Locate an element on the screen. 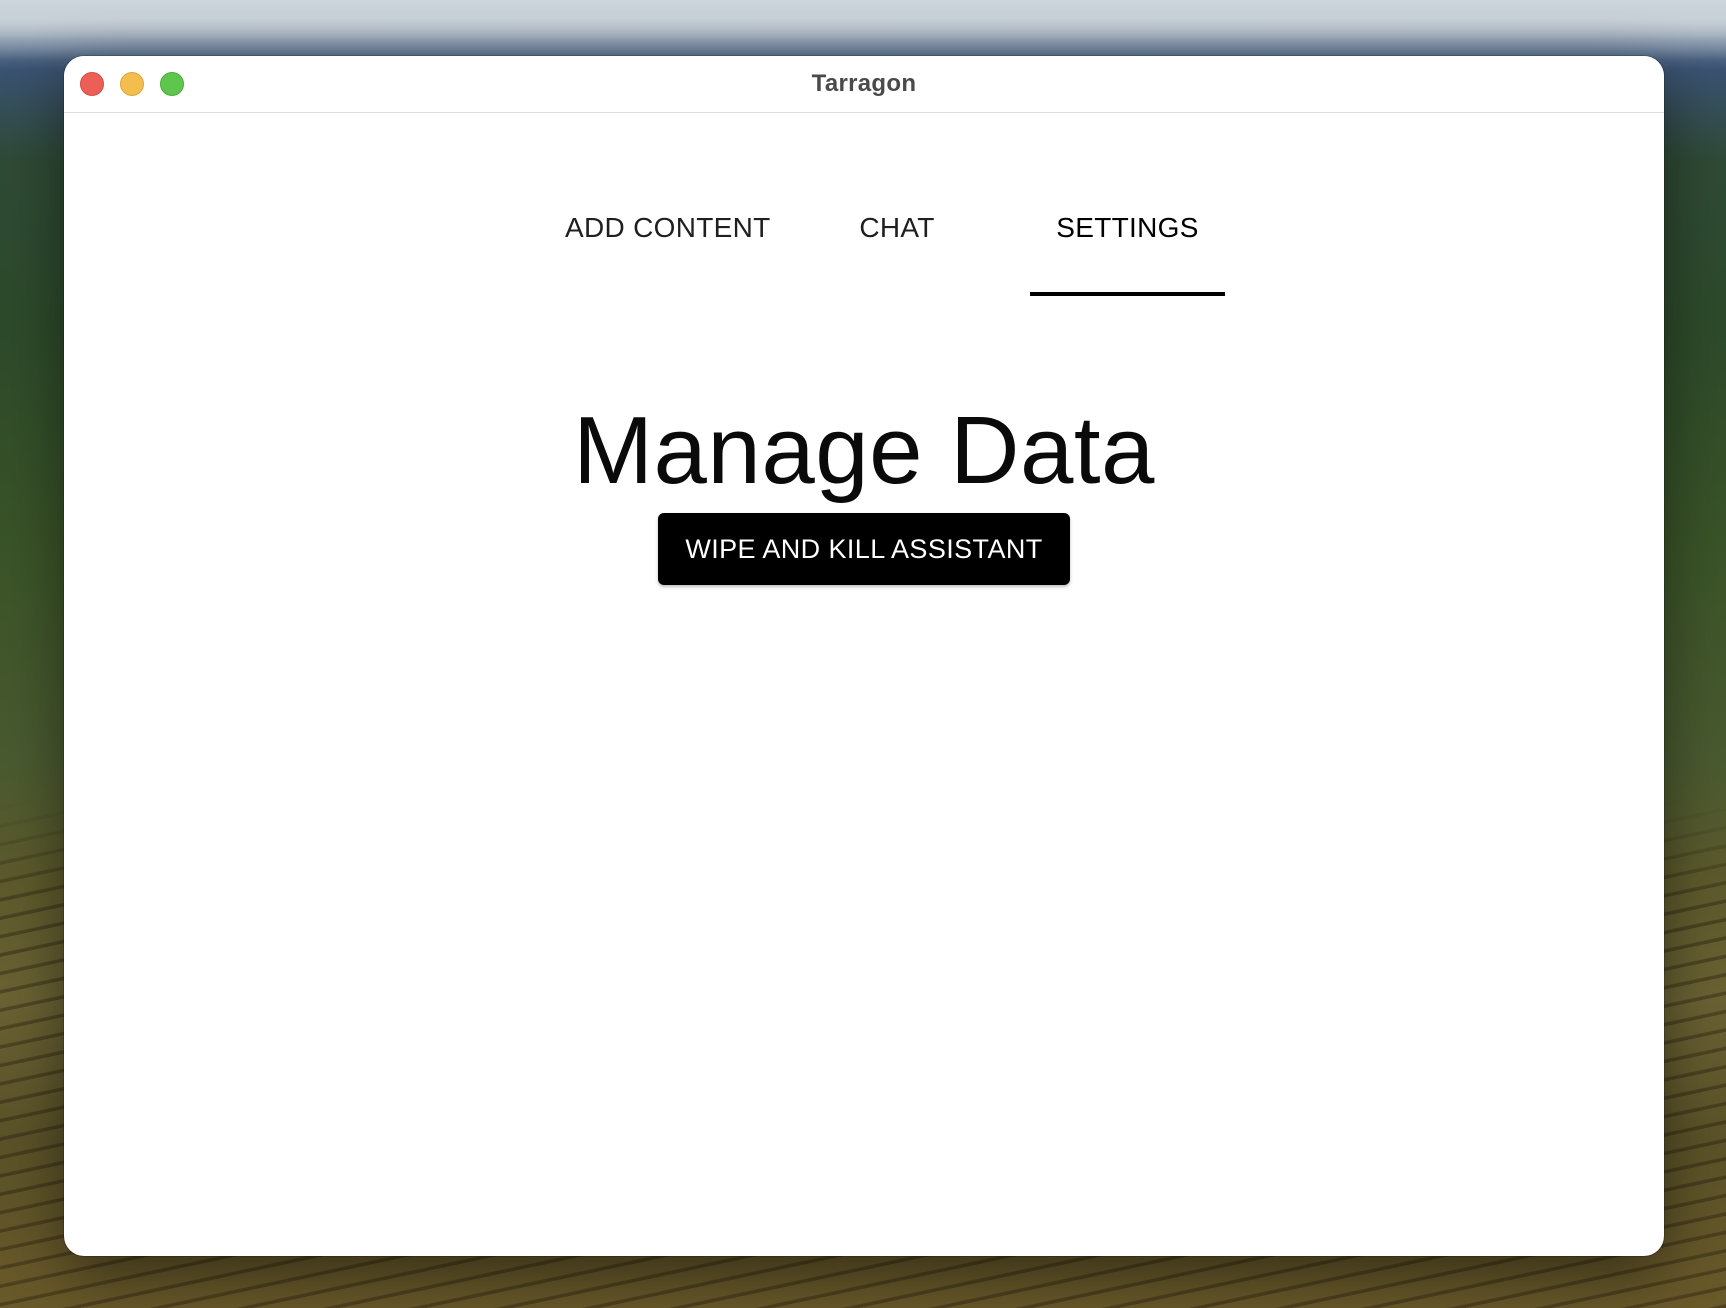 The image size is (1726, 1308). window-title: Tarragon is located at coordinates (864, 83).